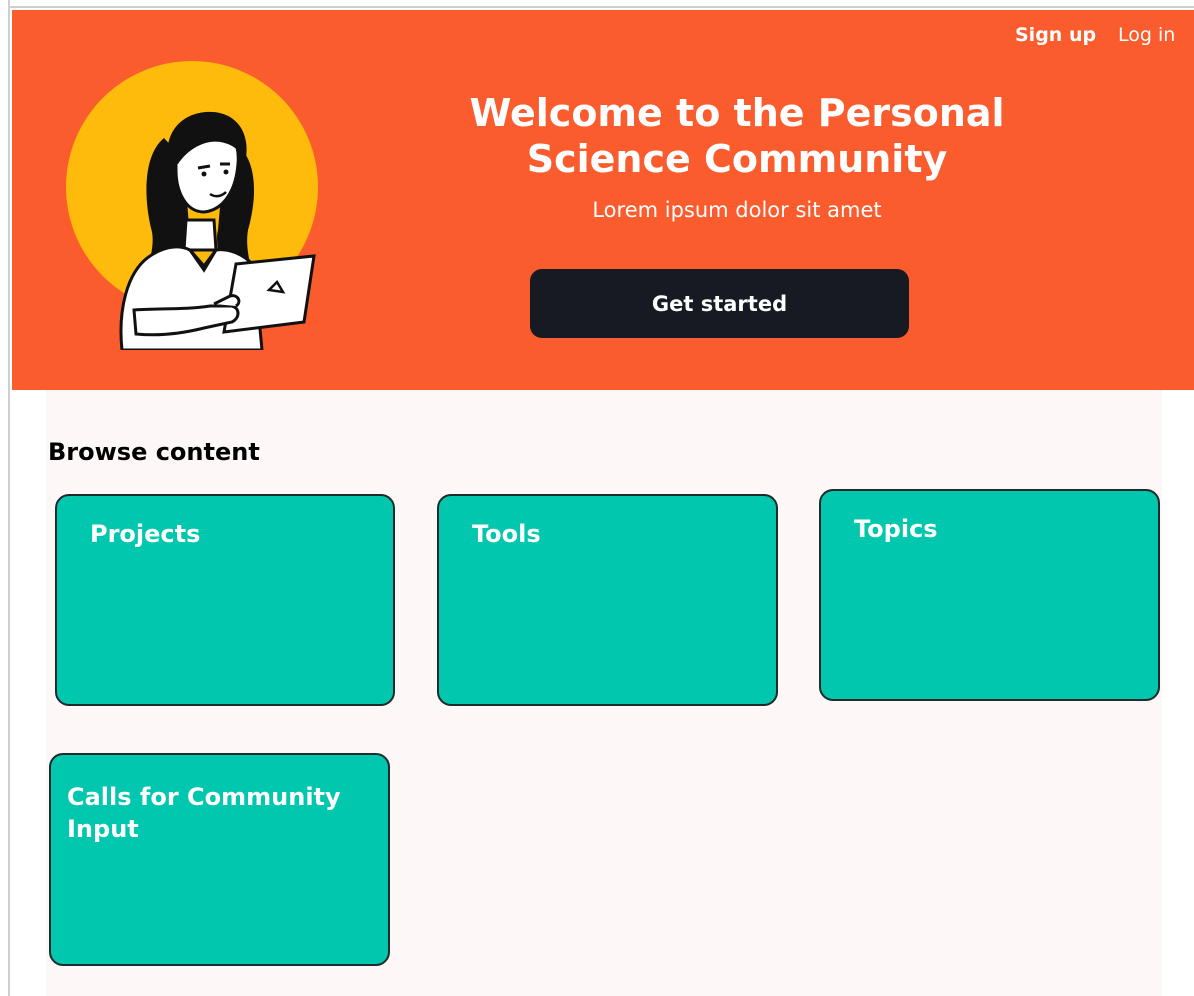 This screenshot has width=1194, height=996. What do you see at coordinates (269, 294) in the screenshot?
I see `laptop-shape` at bounding box center [269, 294].